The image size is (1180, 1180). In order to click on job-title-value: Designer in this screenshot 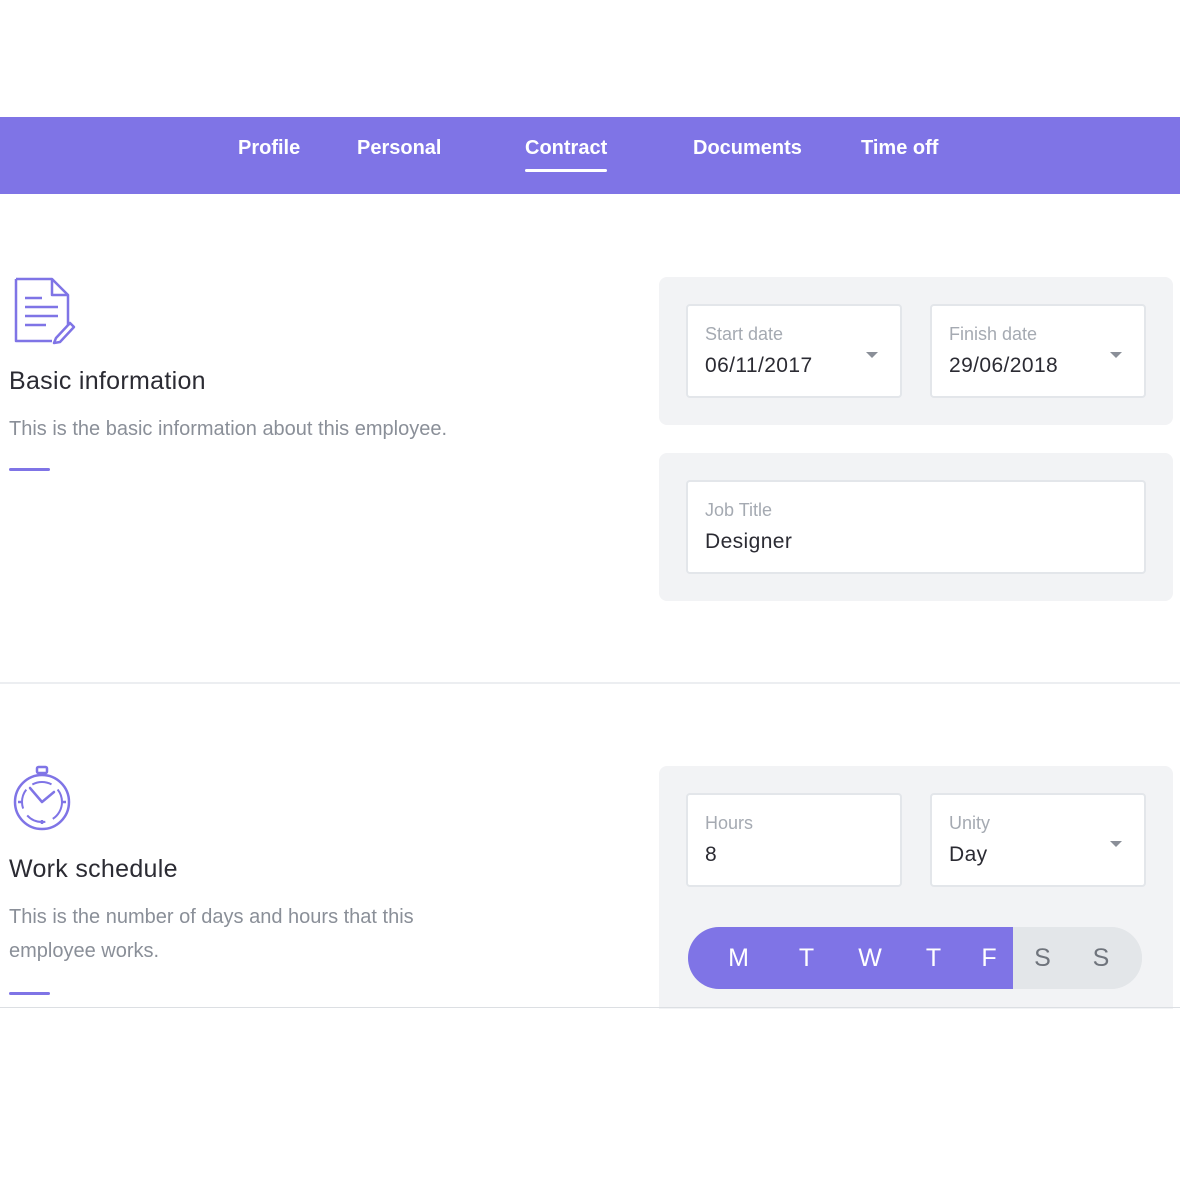, I will do `click(749, 541)`.